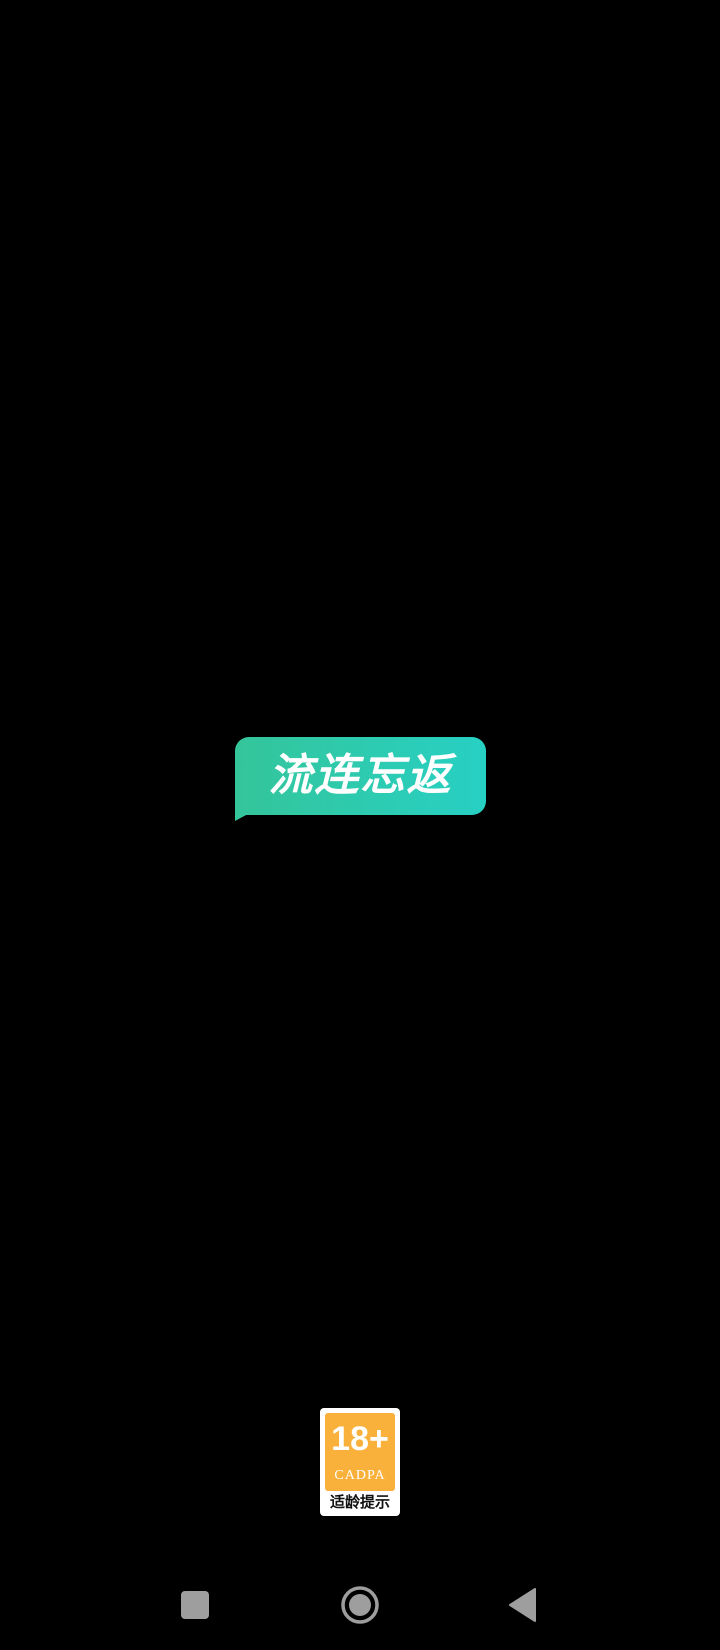 The width and height of the screenshot is (720, 1650). I want to click on age-rating-org: CADPA, so click(360, 1475).